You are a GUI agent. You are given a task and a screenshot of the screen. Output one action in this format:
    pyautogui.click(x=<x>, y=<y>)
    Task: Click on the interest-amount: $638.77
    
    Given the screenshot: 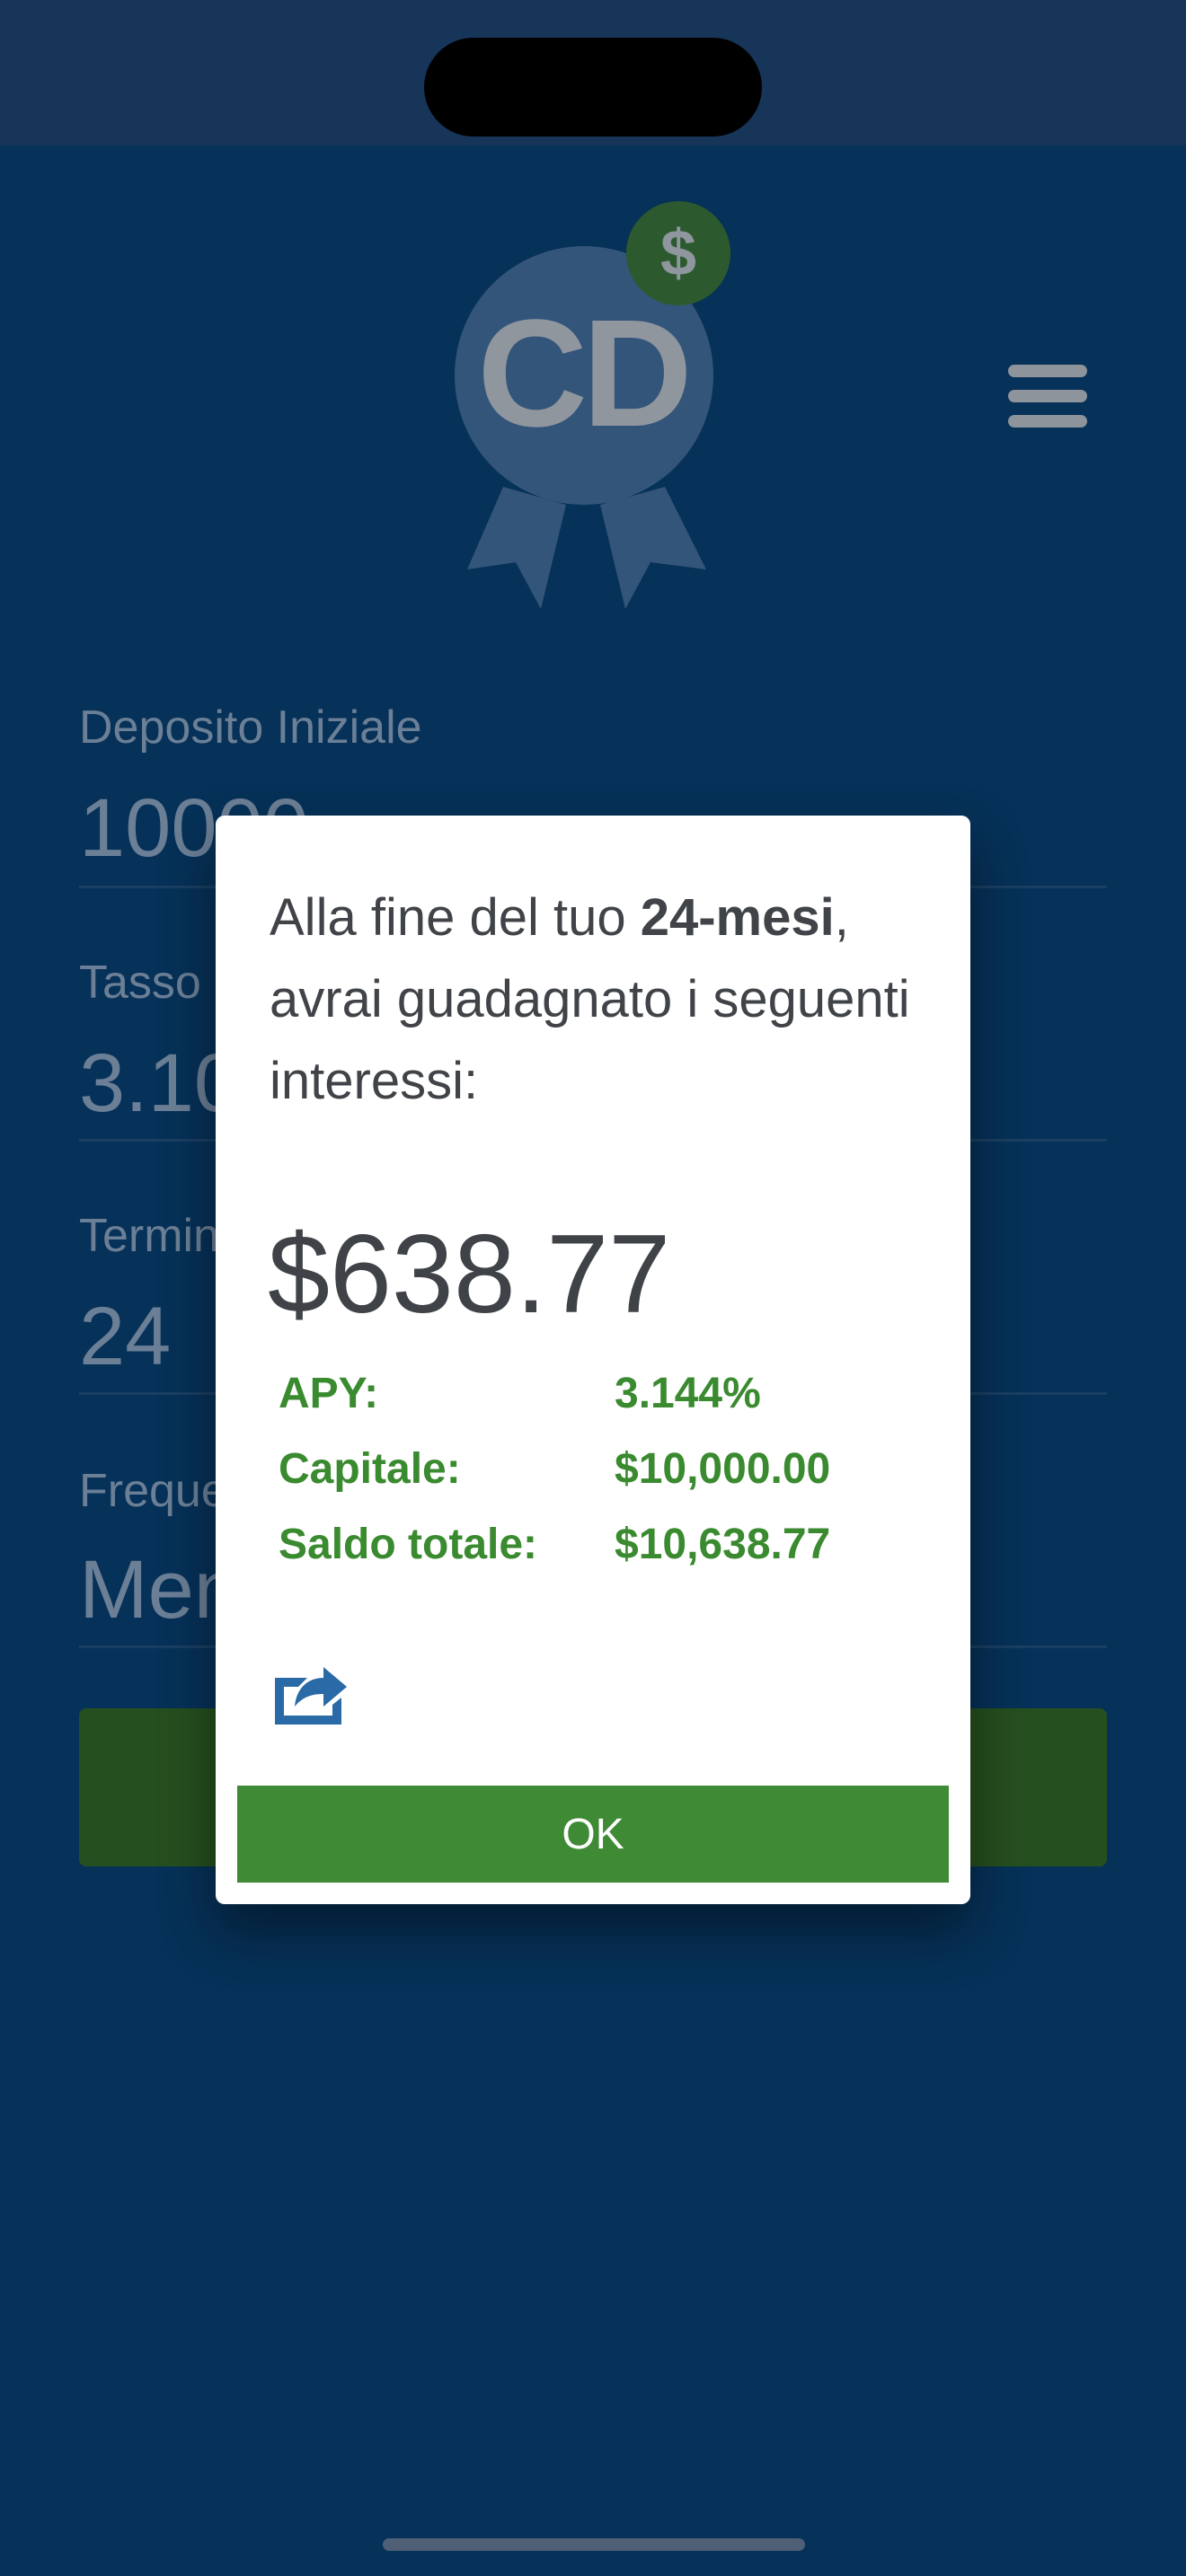 What is the action you would take?
    pyautogui.click(x=470, y=1275)
    